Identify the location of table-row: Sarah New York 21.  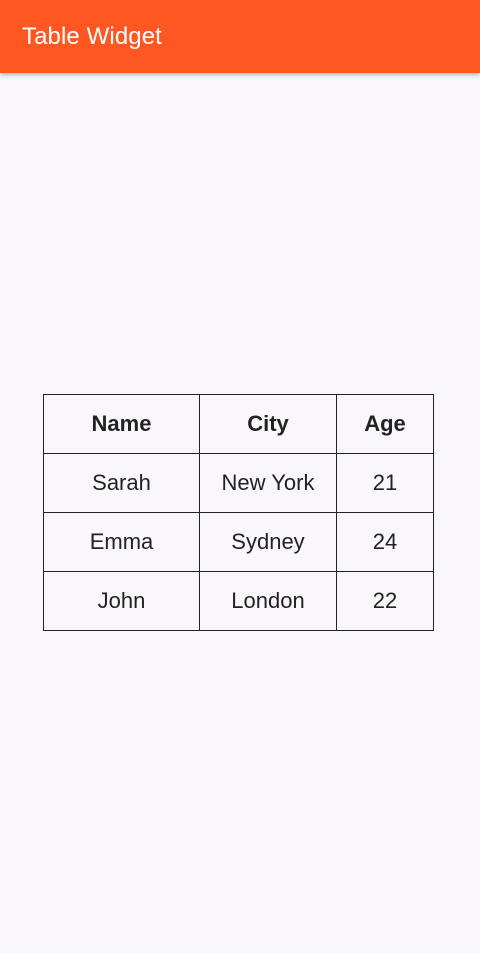
(238, 483).